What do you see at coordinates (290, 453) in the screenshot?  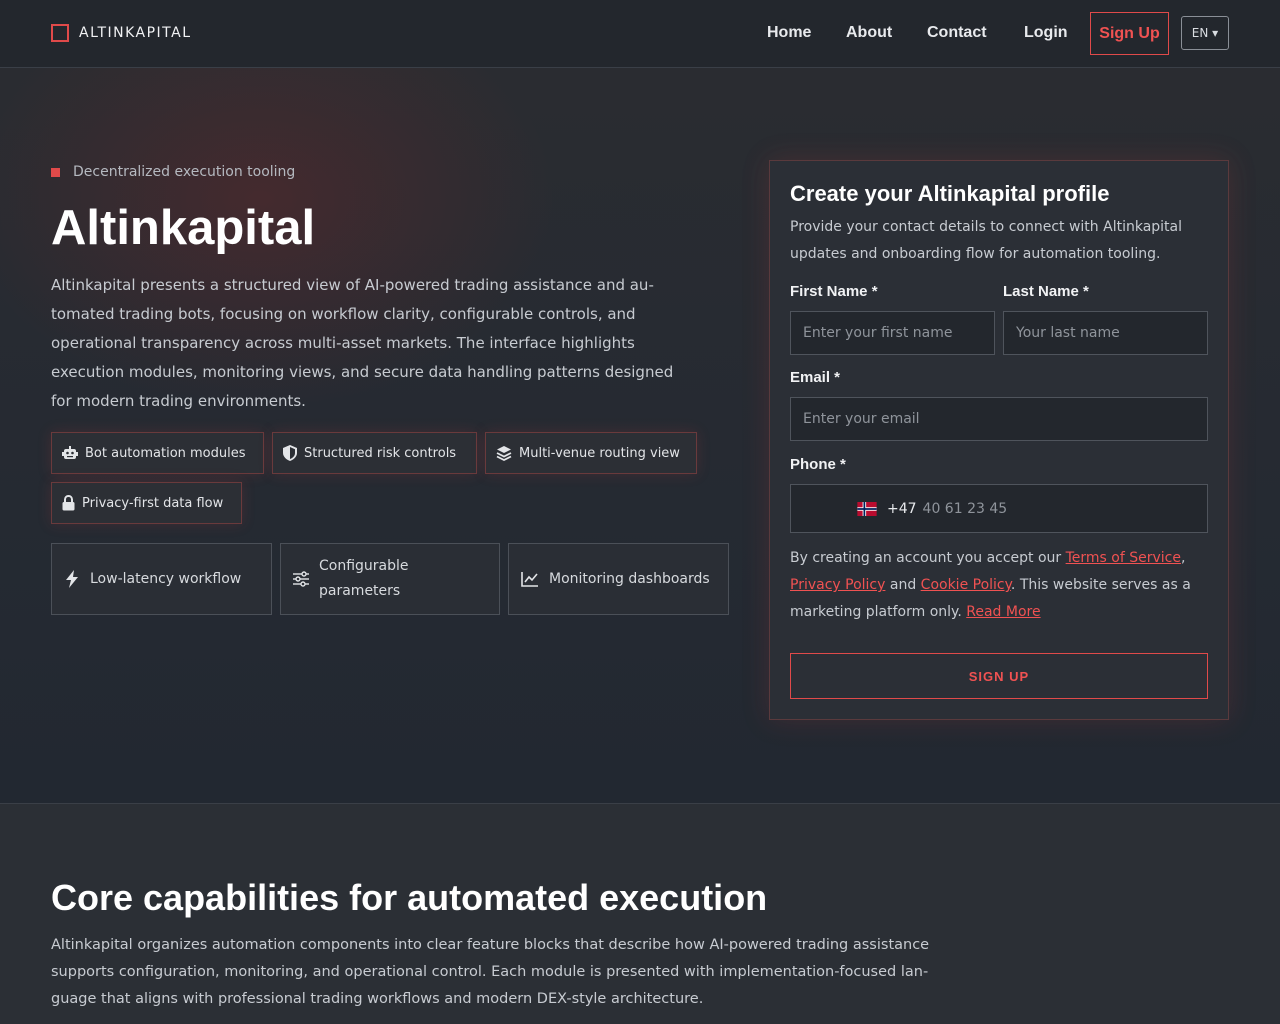 I see `shield-icon` at bounding box center [290, 453].